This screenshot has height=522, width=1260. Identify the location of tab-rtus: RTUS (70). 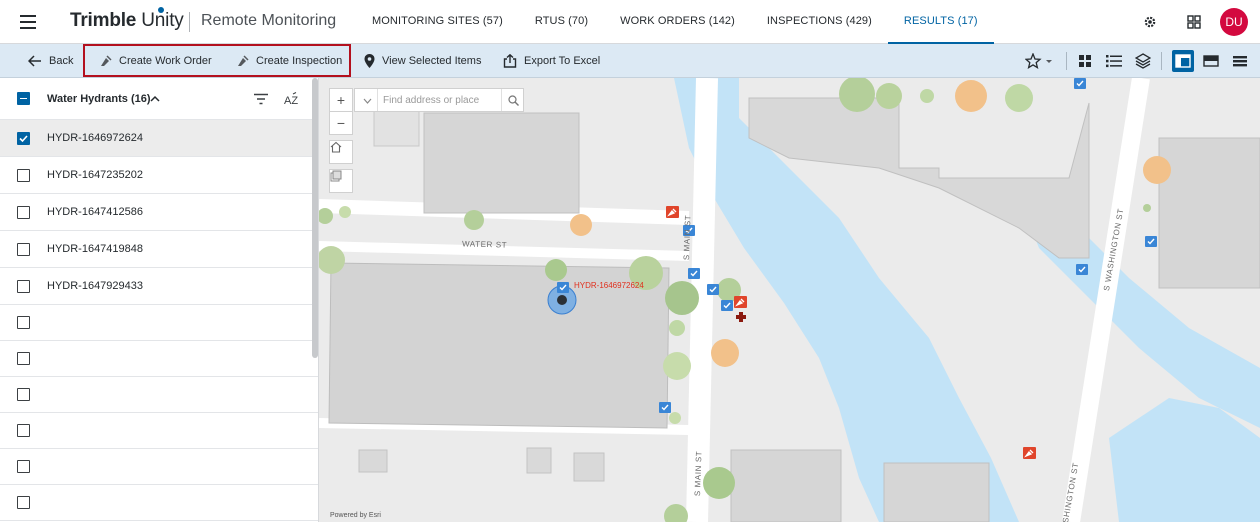
(561, 22).